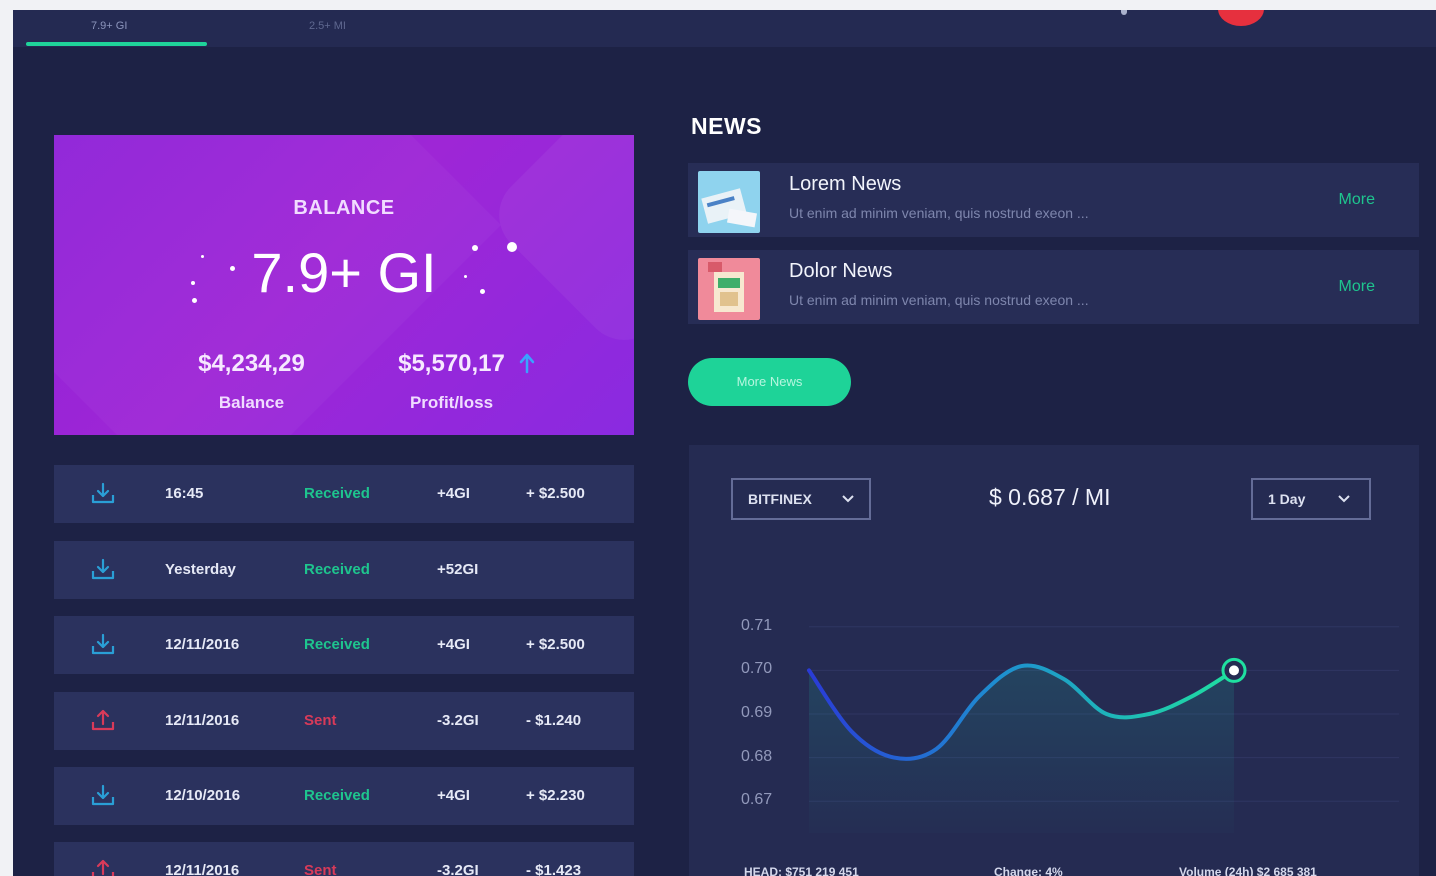 The height and width of the screenshot is (876, 1436). What do you see at coordinates (724, 28) in the screenshot?
I see `top-bar: 7.9+ GI 2.5+ MI` at bounding box center [724, 28].